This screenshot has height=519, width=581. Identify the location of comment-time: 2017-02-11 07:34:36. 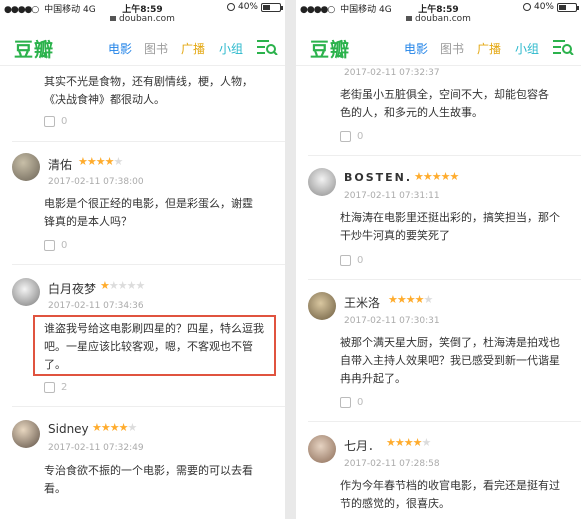
(96, 306).